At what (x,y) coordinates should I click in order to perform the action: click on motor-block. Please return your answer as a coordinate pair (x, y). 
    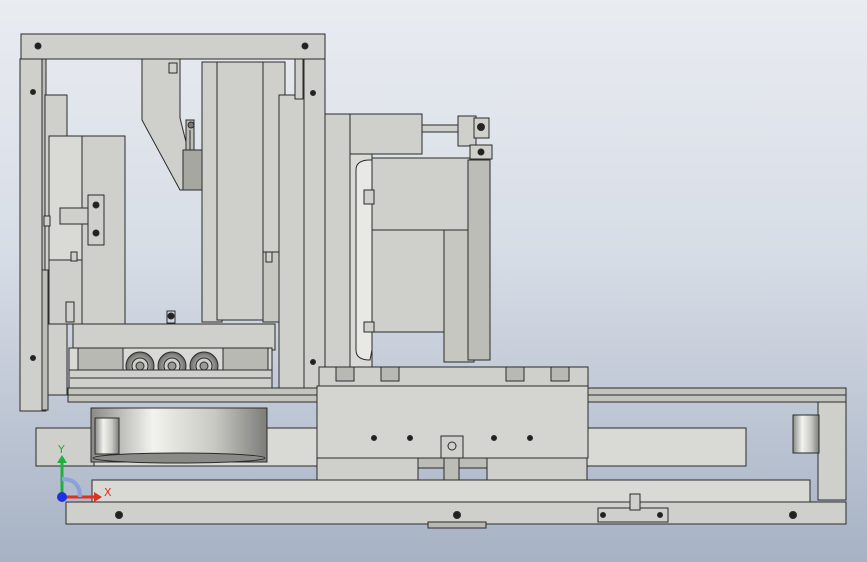
    Looking at the image, I should click on (427, 260).